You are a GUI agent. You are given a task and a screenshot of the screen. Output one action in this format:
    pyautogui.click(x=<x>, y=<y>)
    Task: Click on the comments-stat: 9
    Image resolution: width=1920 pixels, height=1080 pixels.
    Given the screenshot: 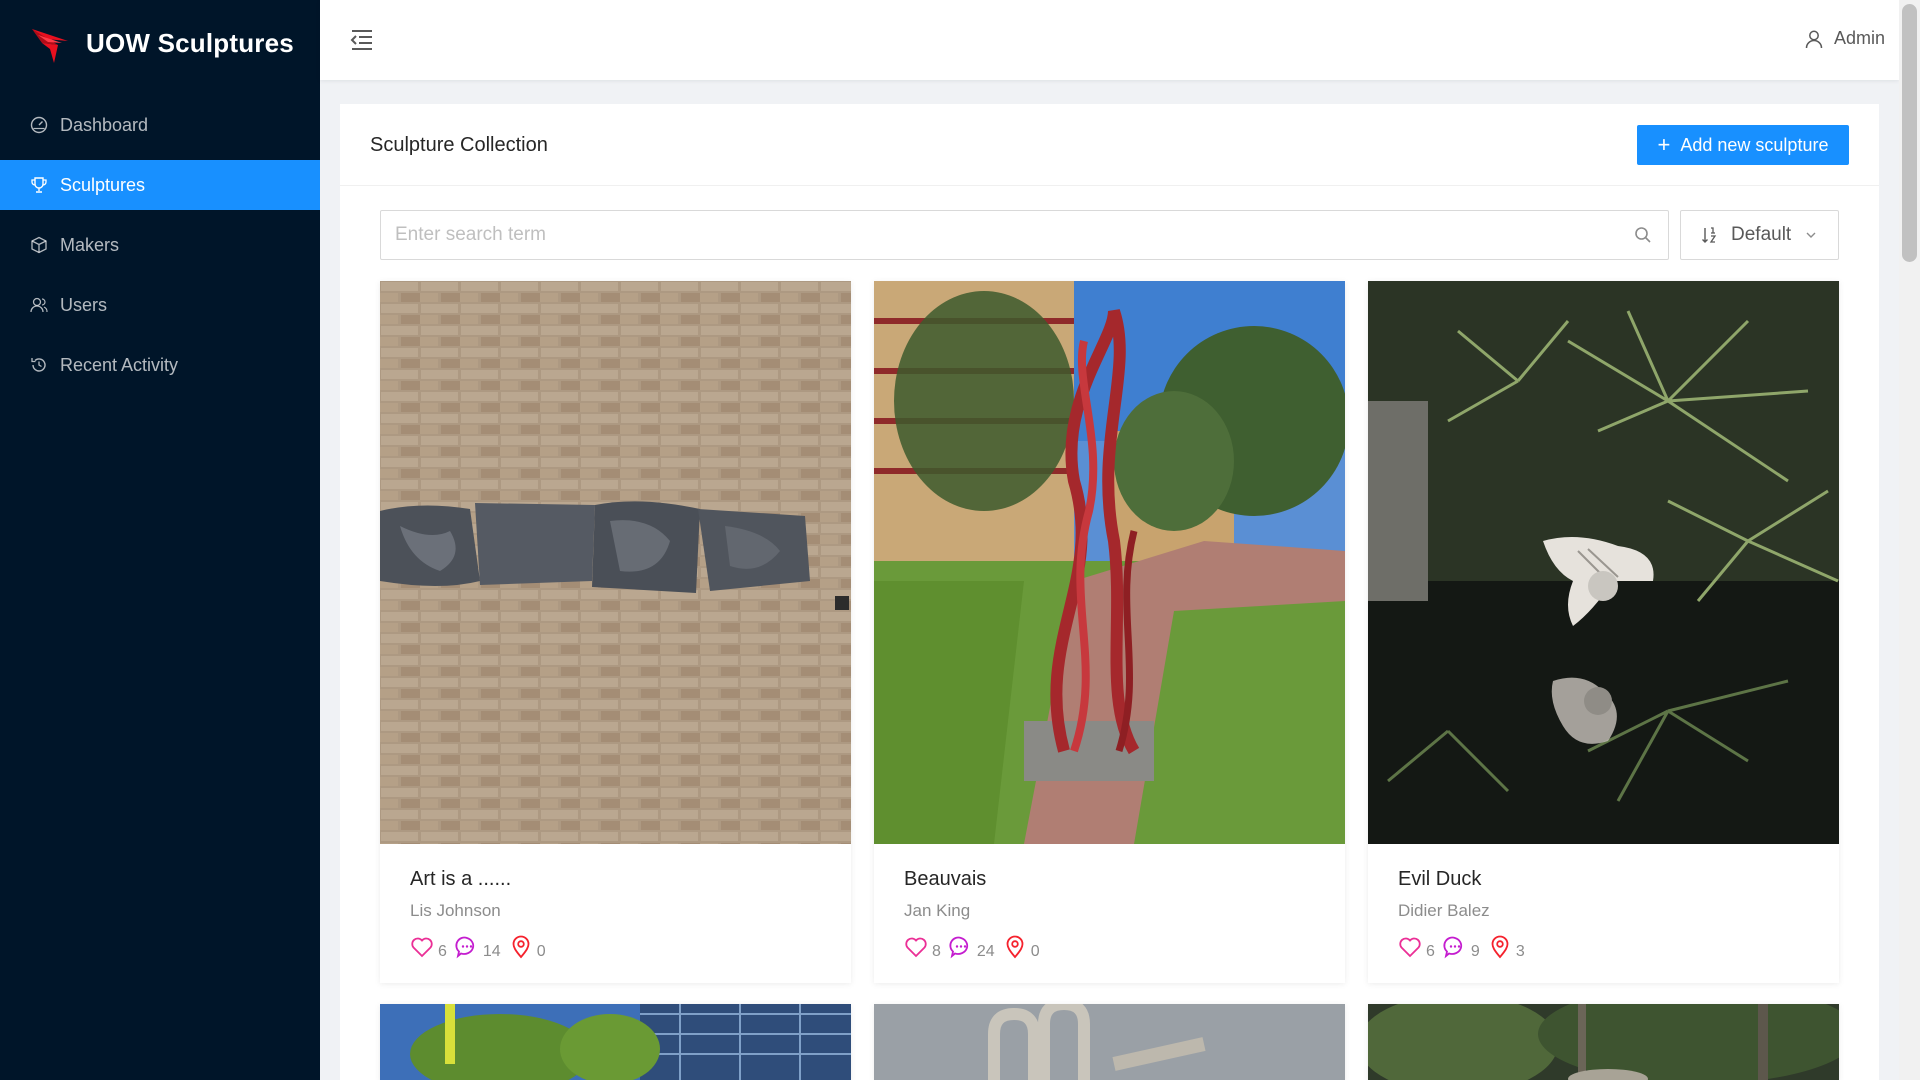 What is the action you would take?
    pyautogui.click(x=1461, y=947)
    